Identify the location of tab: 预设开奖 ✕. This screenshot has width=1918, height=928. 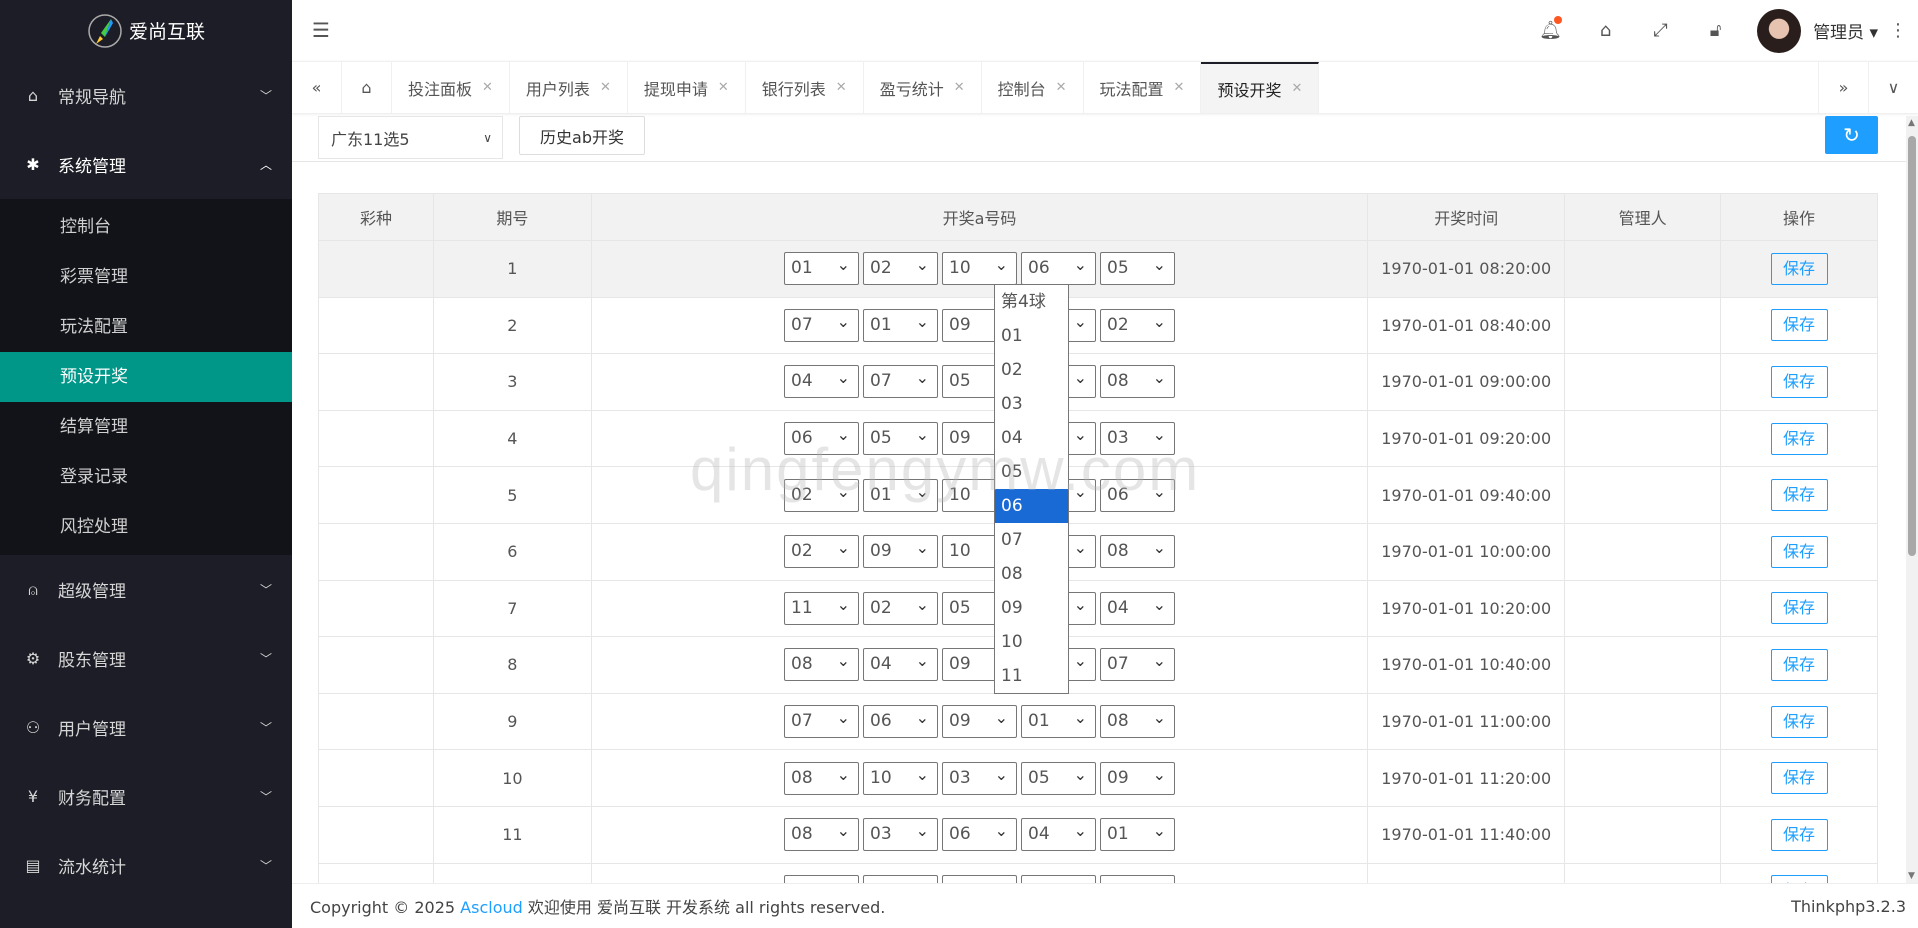
(1260, 87).